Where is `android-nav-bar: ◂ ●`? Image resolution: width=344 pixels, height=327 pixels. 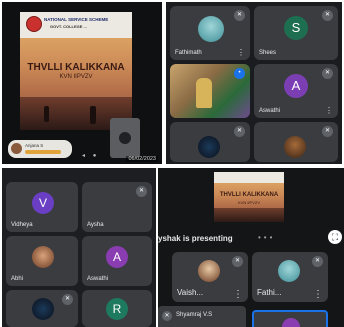 android-nav-bar: ◂ ● is located at coordinates (89, 155).